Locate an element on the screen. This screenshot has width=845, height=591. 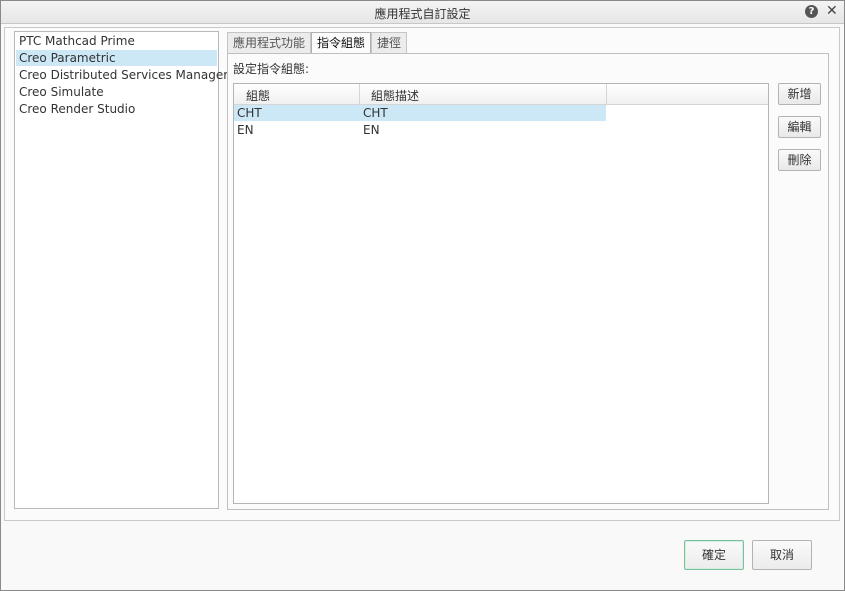
app-item-creo-simulate: Creo Simulate is located at coordinates (116, 92).